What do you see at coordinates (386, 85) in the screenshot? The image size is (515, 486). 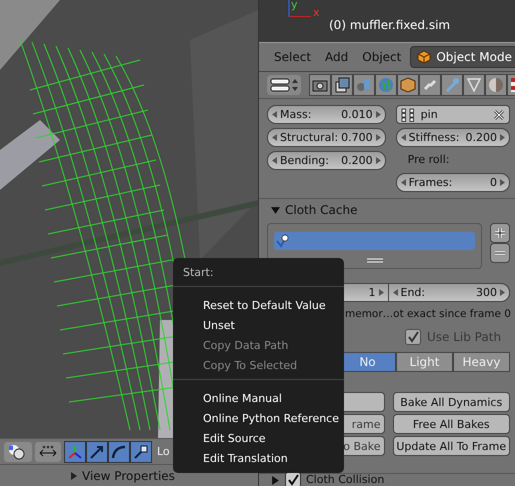 I see `globe-icon` at bounding box center [386, 85].